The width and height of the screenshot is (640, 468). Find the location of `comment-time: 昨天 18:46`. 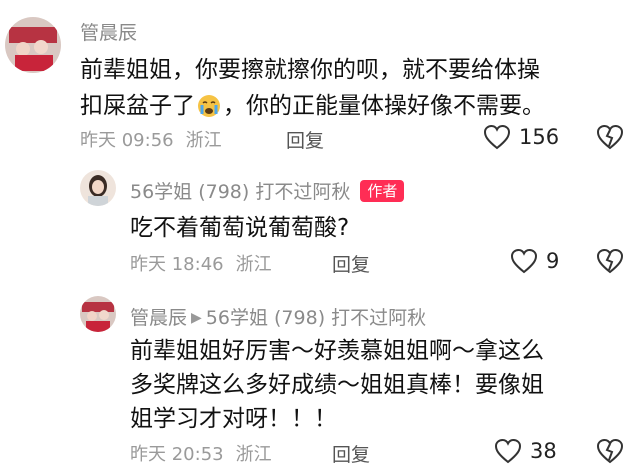

comment-time: 昨天 18:46 is located at coordinates (177, 264).